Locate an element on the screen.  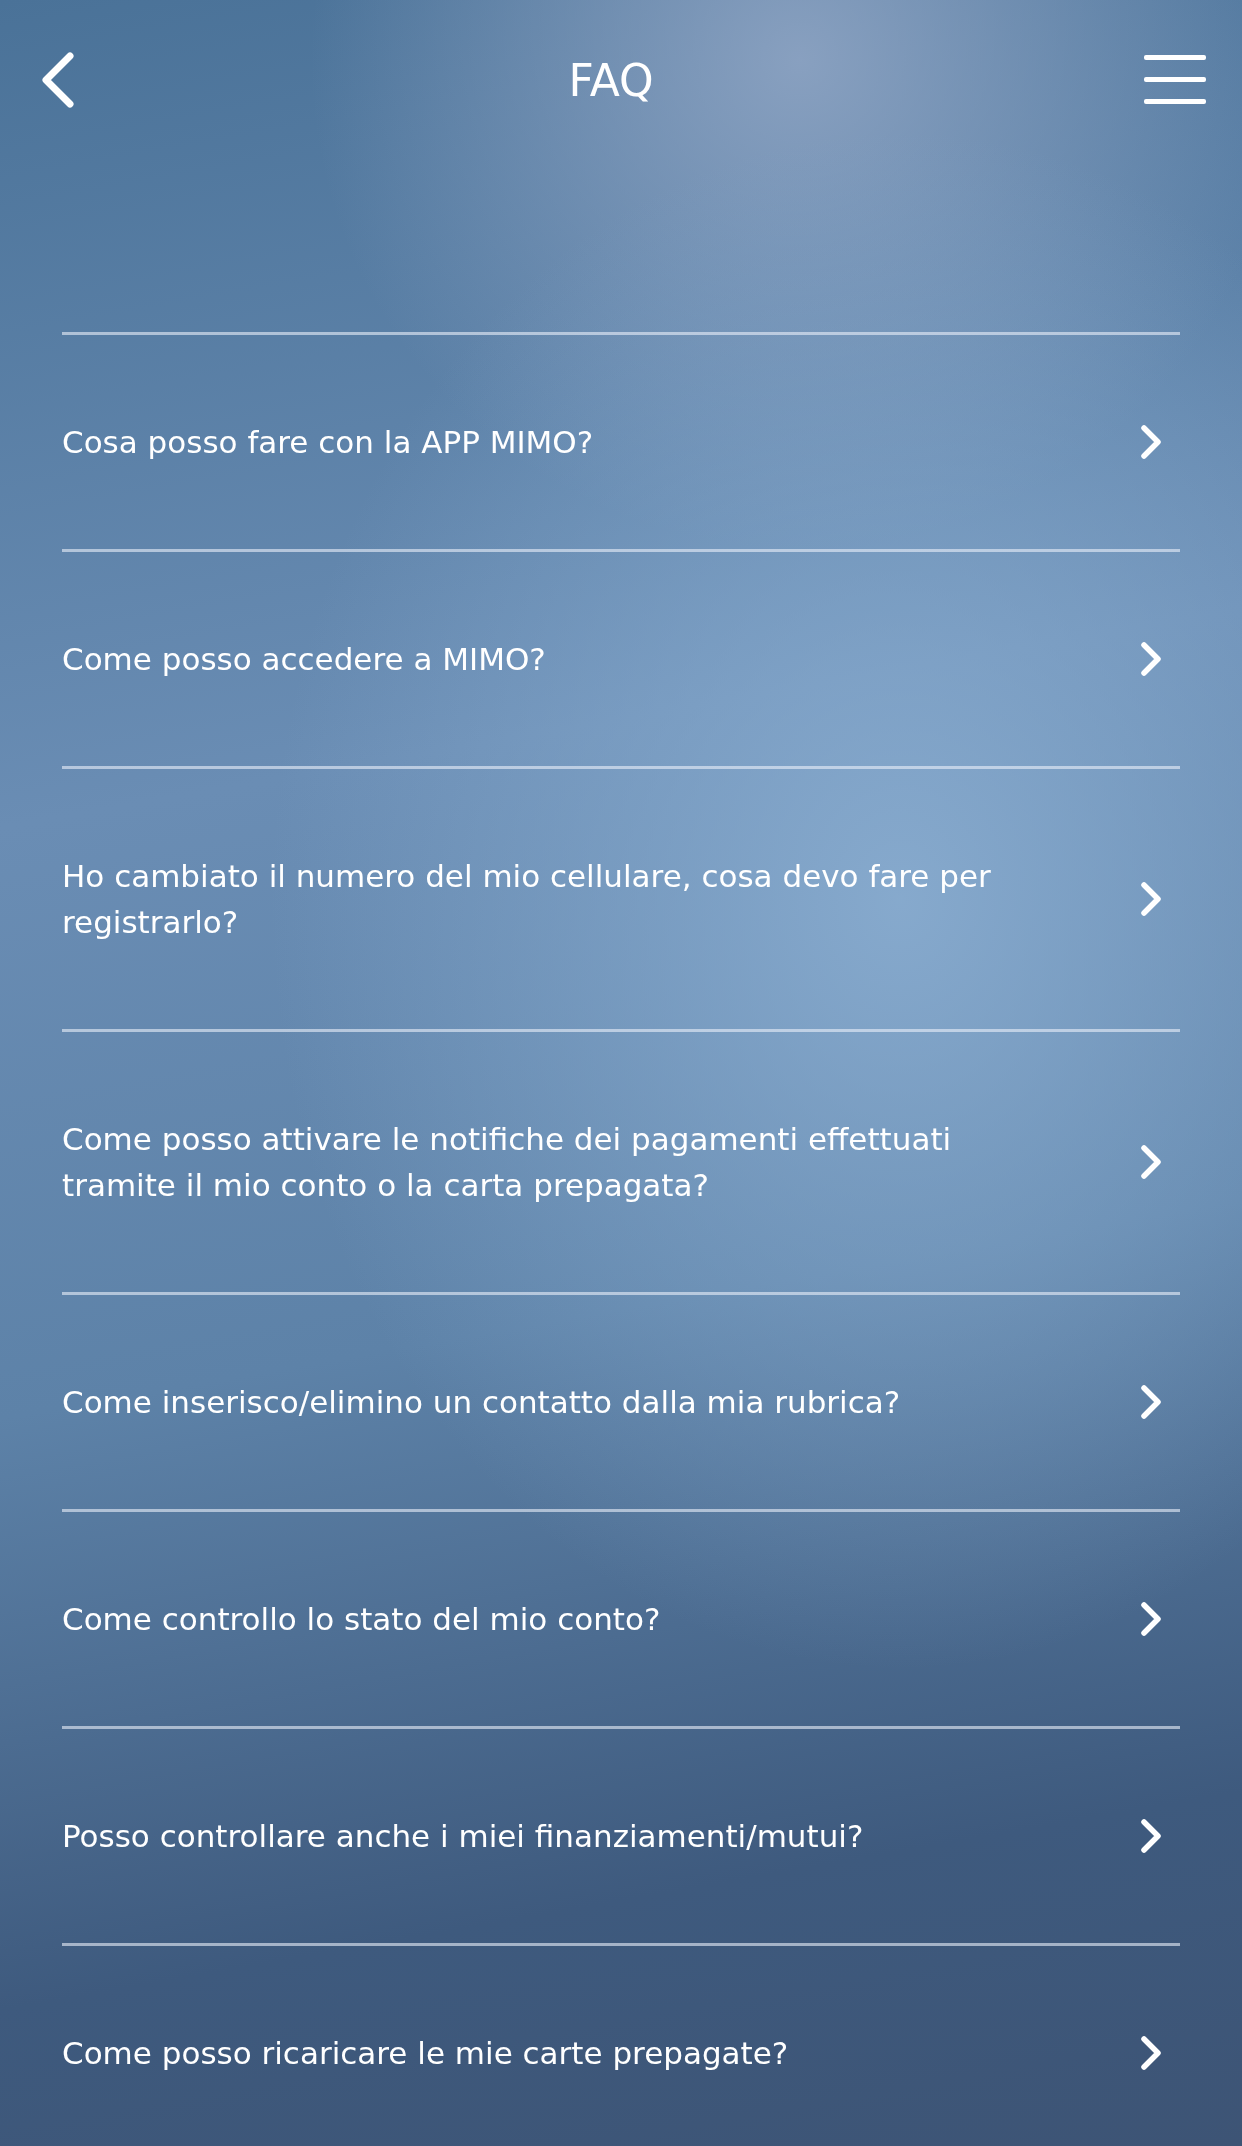
faq-item: Come posso attivare le notifiche dei pagamenti effettuati tramite il mio conto o la carta prepagata? is located at coordinates (621, 1163).